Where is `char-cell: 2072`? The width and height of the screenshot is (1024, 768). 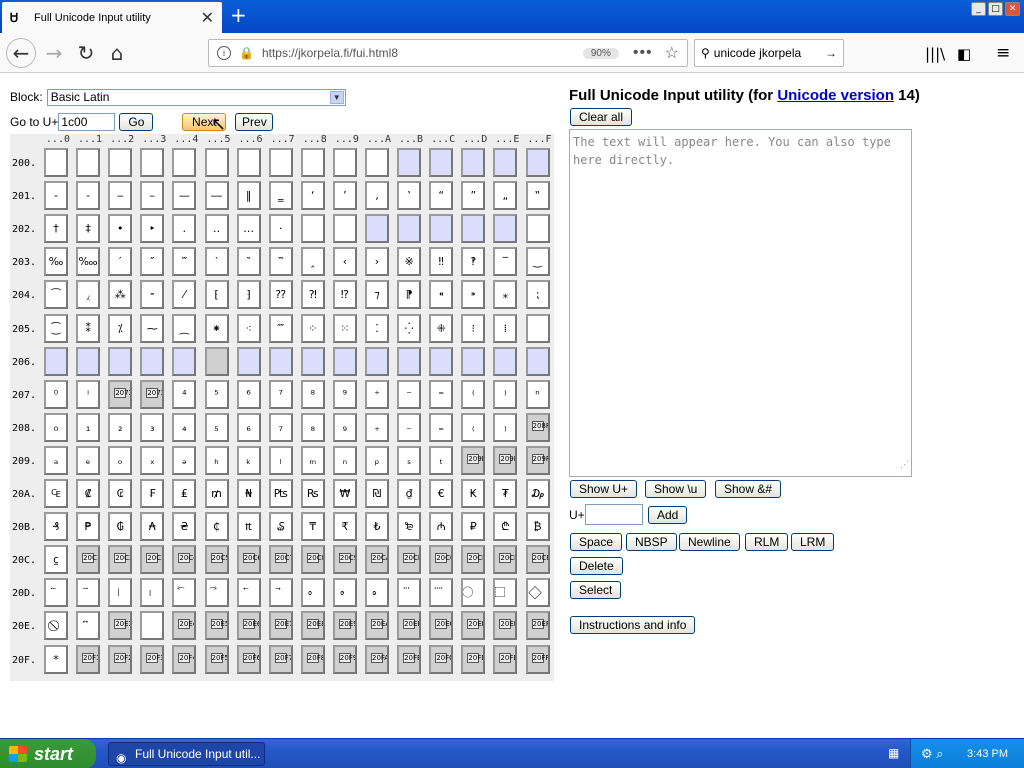 char-cell: 2072 is located at coordinates (120, 394).